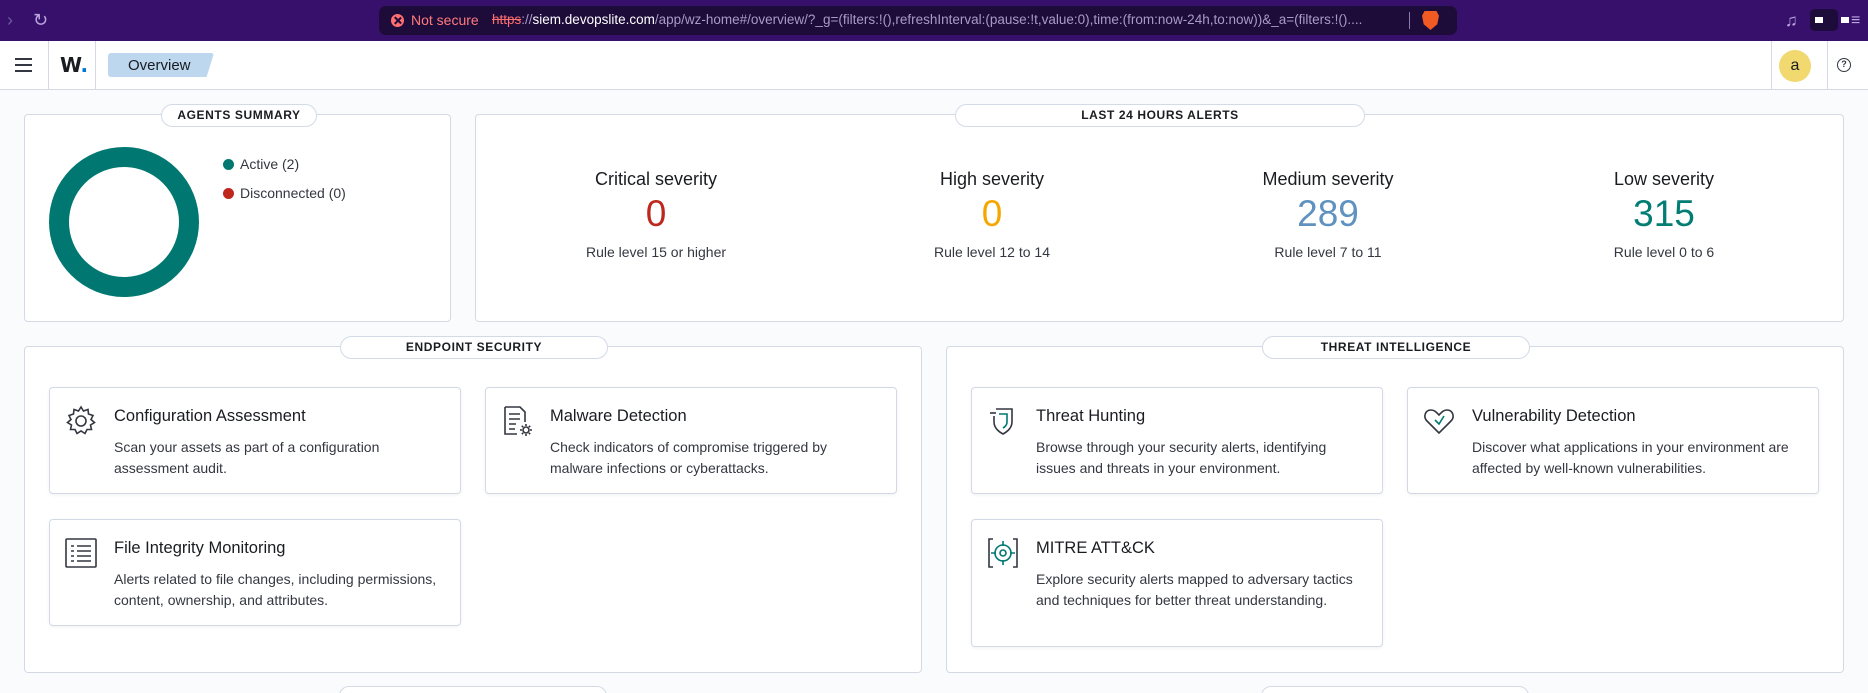 This screenshot has width=1868, height=693. Describe the element at coordinates (1328, 252) in the screenshot. I see `severity-description: Rule level 7 to 11` at that location.